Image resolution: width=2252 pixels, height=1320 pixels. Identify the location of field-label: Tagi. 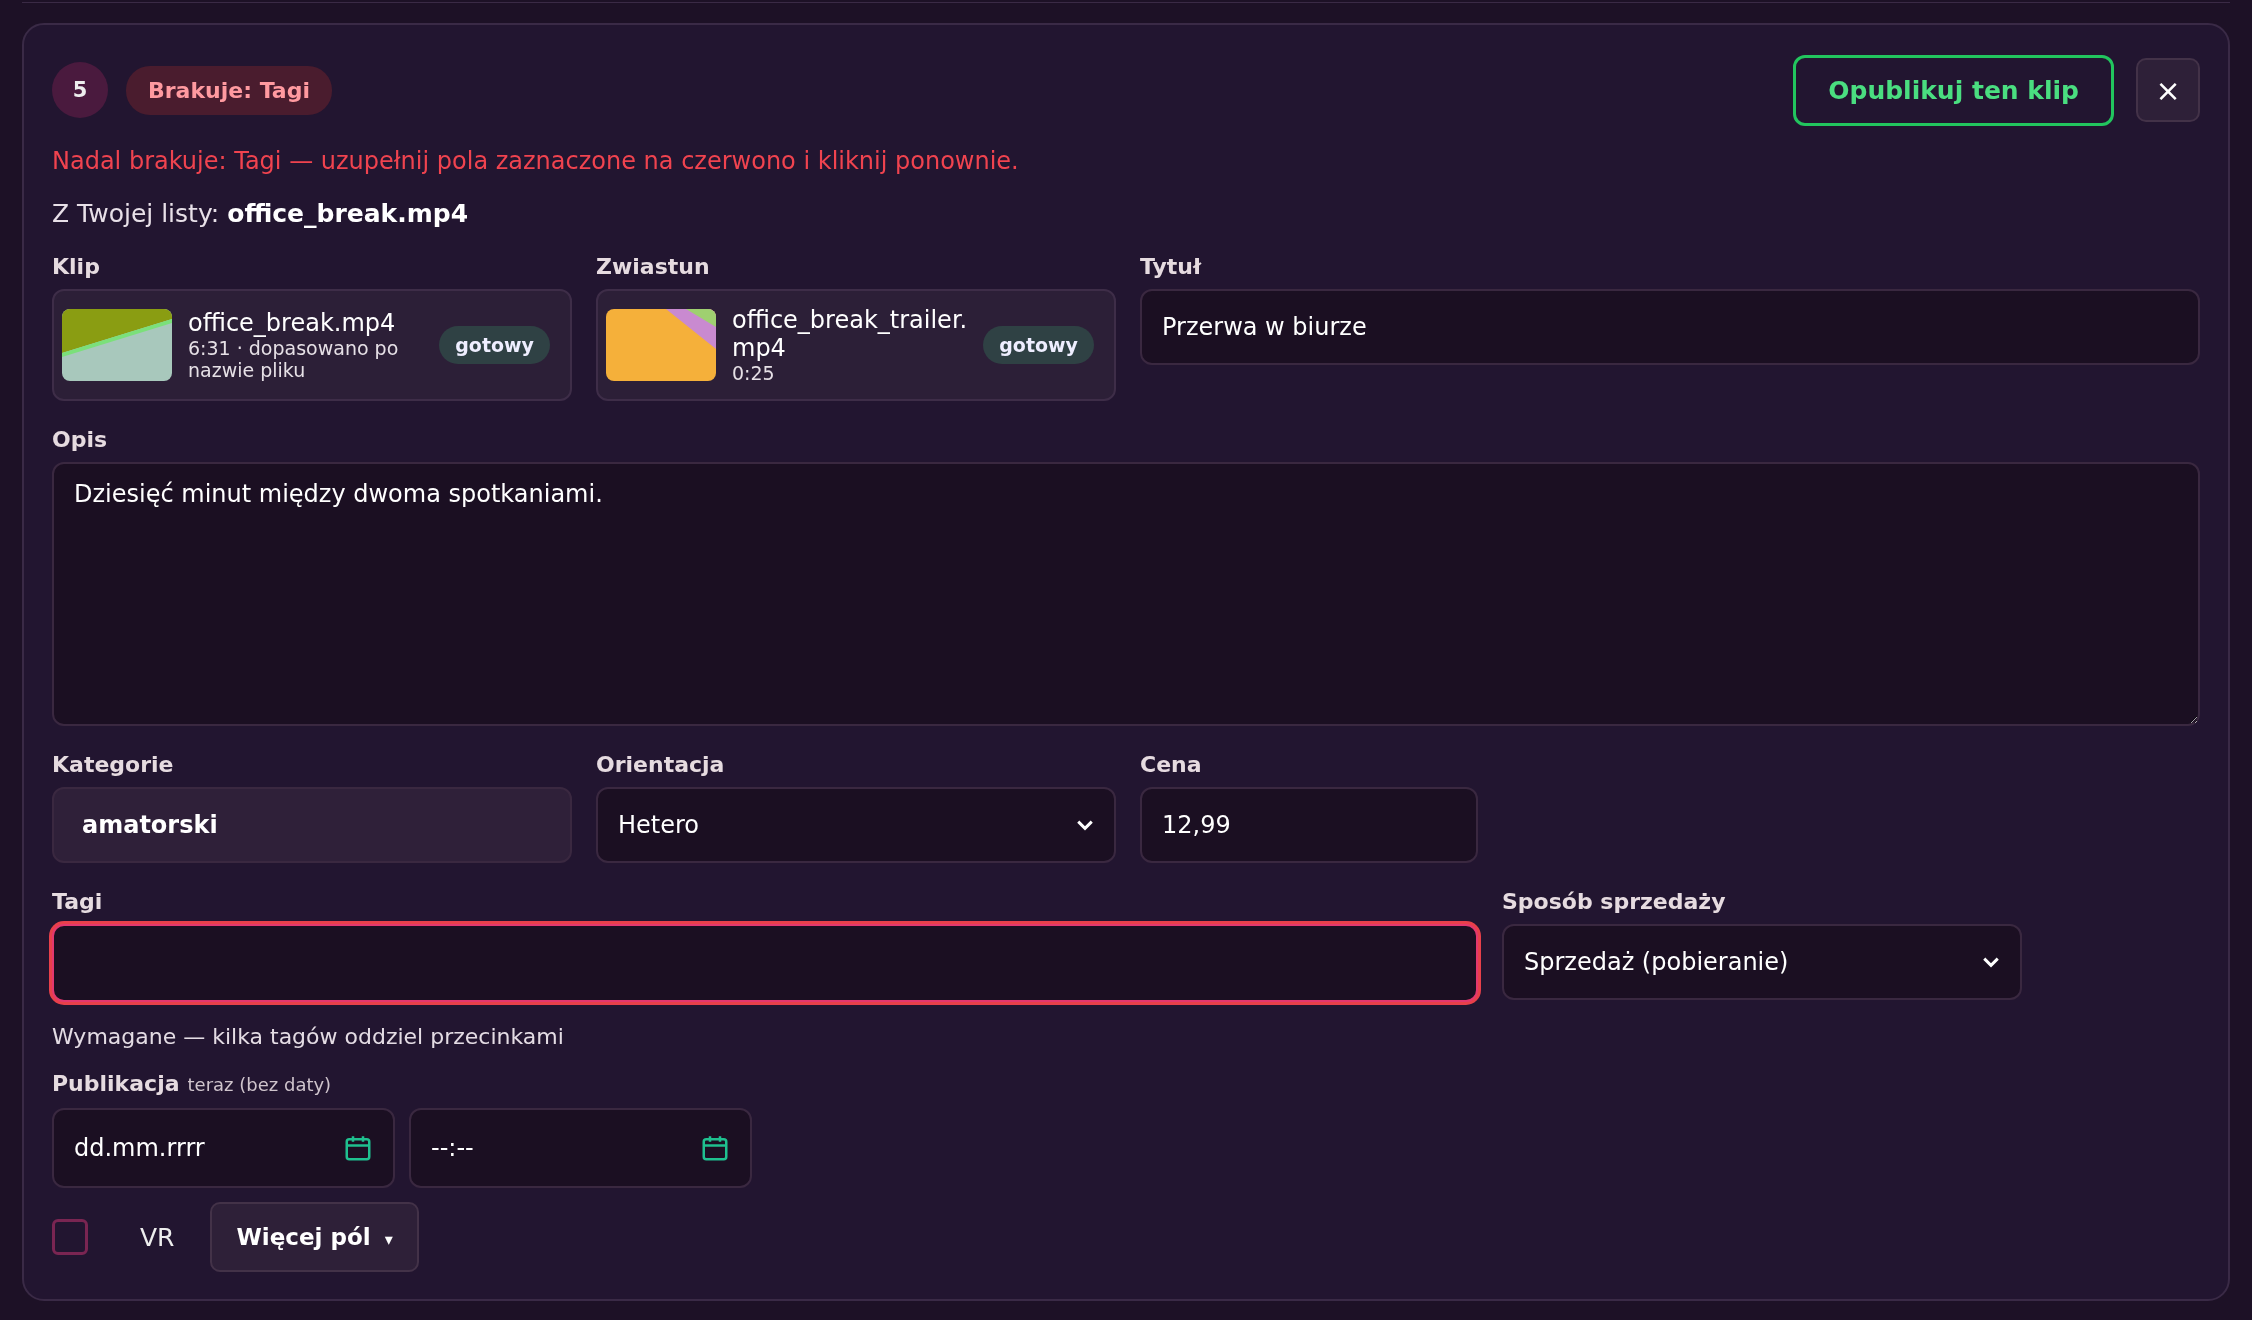
(78, 901).